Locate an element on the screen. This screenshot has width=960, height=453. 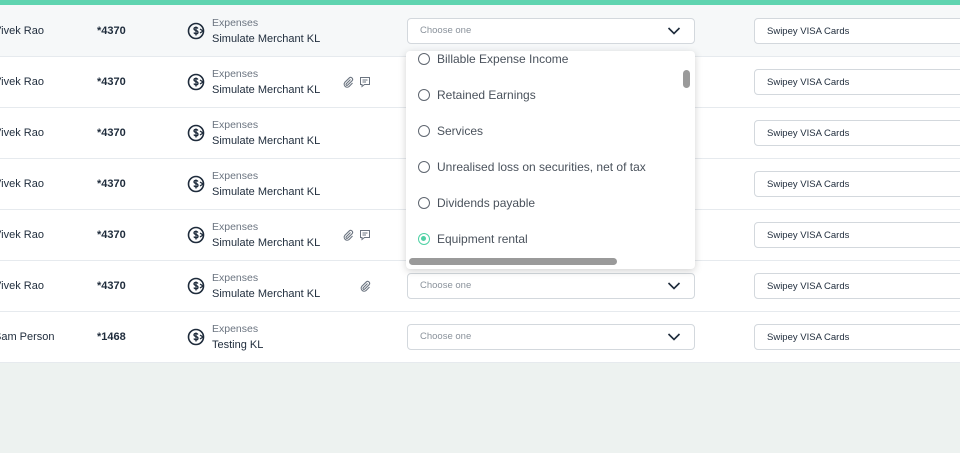
dropdown-option-label: Billable Expense Income is located at coordinates (503, 59).